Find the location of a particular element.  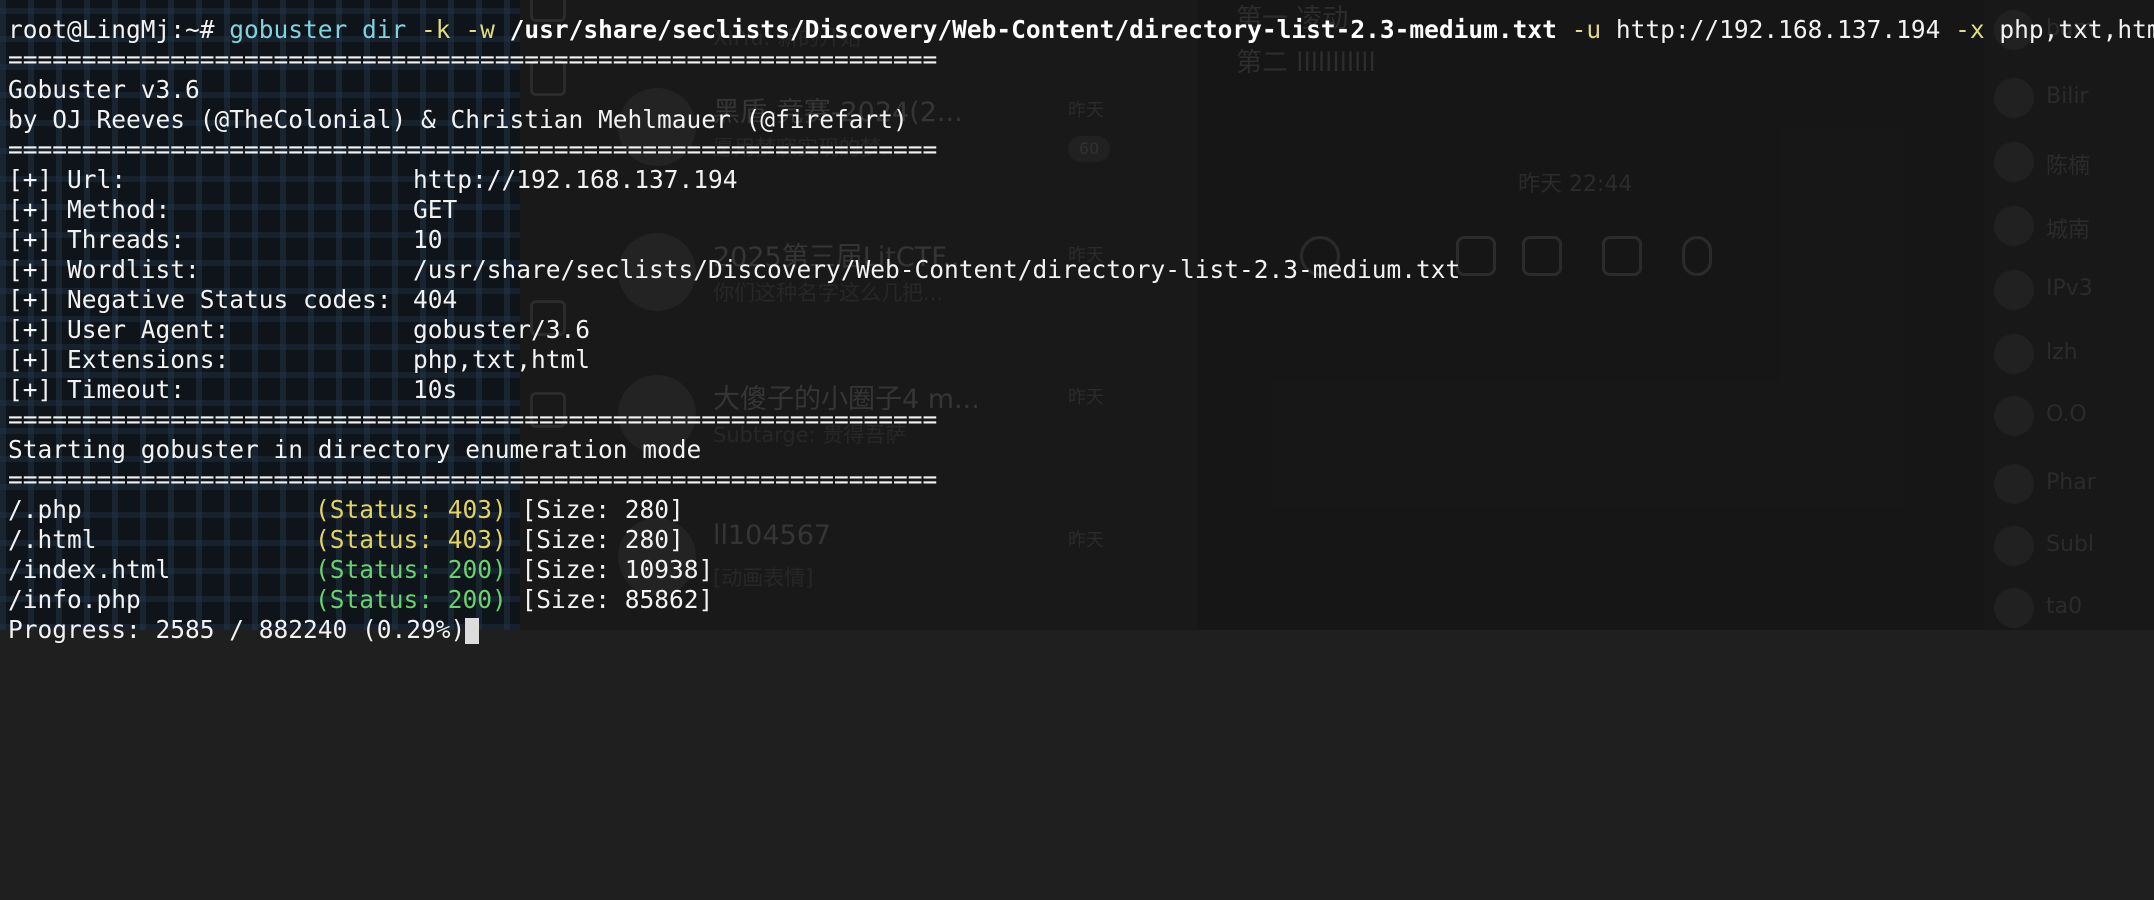

command-url-arg: http://192.168.137.194 is located at coordinates (1778, 29).